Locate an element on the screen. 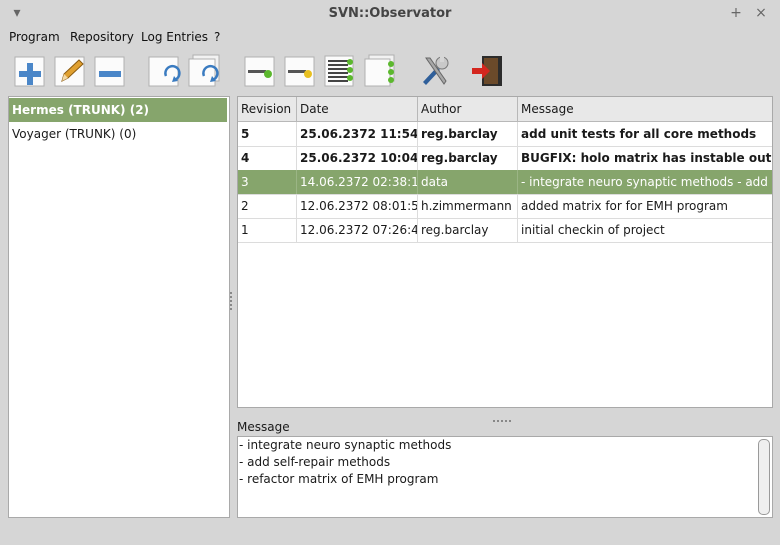 The image size is (780, 545). refresh-page-icon is located at coordinates (164, 71).